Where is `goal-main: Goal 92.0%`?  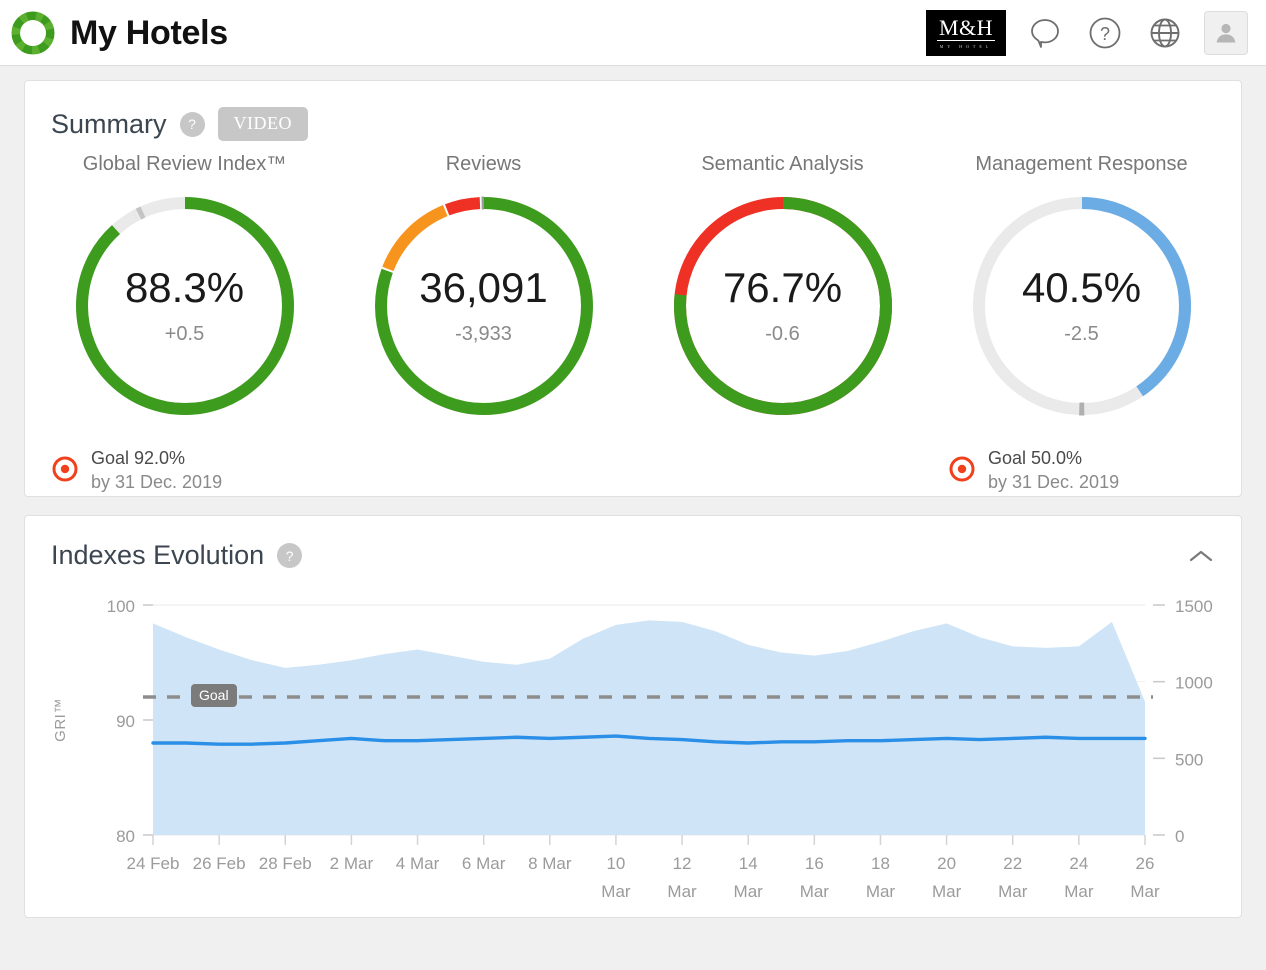
goal-main: Goal 92.0% is located at coordinates (138, 458).